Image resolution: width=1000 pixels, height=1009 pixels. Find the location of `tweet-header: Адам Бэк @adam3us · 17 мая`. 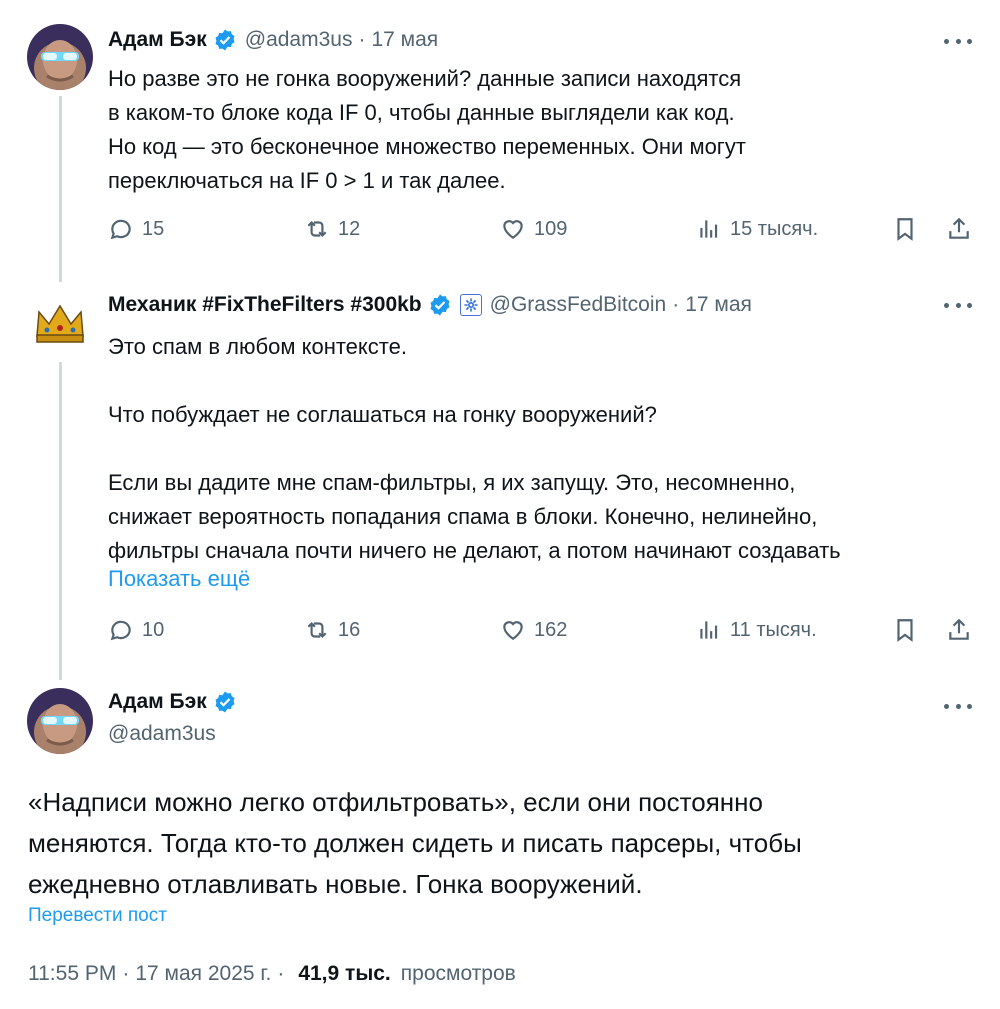

tweet-header: Адам Бэк @adam3us · 17 мая is located at coordinates (273, 40).